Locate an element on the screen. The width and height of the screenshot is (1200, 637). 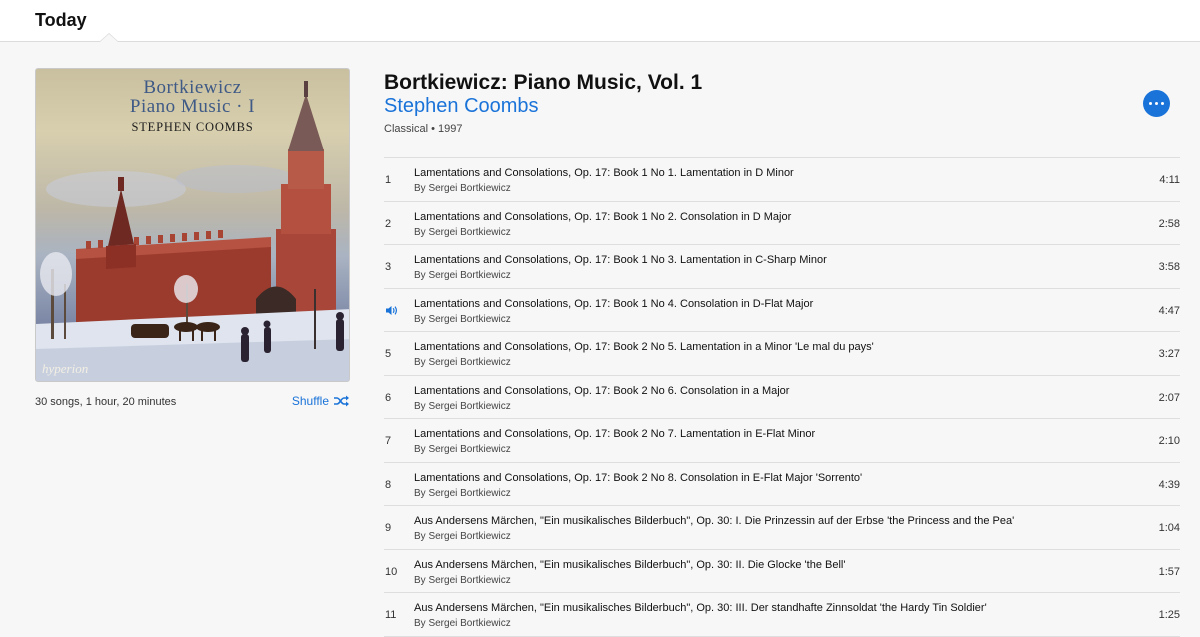
more-options-button is located at coordinates (1156, 103).